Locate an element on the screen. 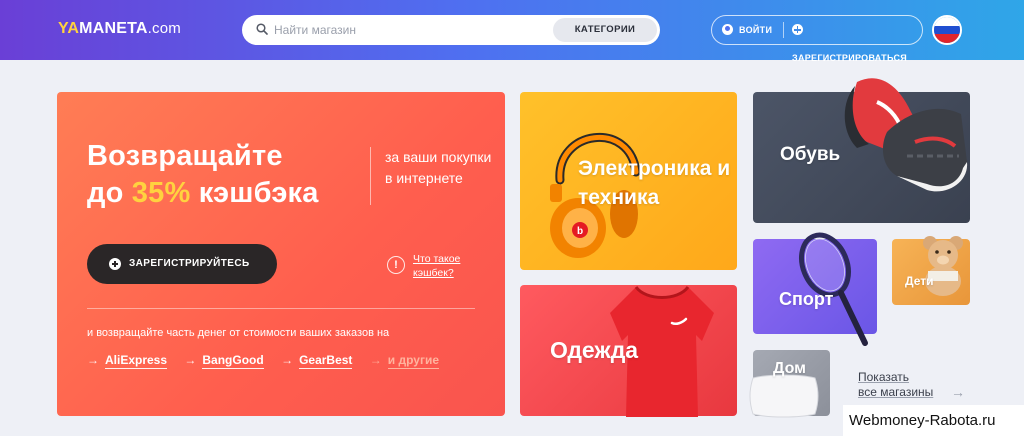 The image size is (1024, 436). show-all-line2: все магазины is located at coordinates (896, 392).